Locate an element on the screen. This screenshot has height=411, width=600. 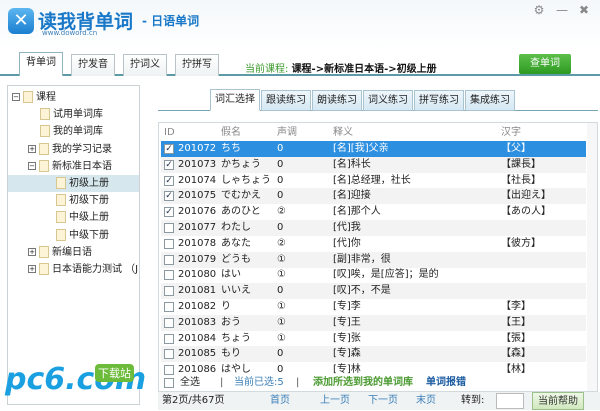
tree-node-label: 中级上册 is located at coordinates (89, 218).